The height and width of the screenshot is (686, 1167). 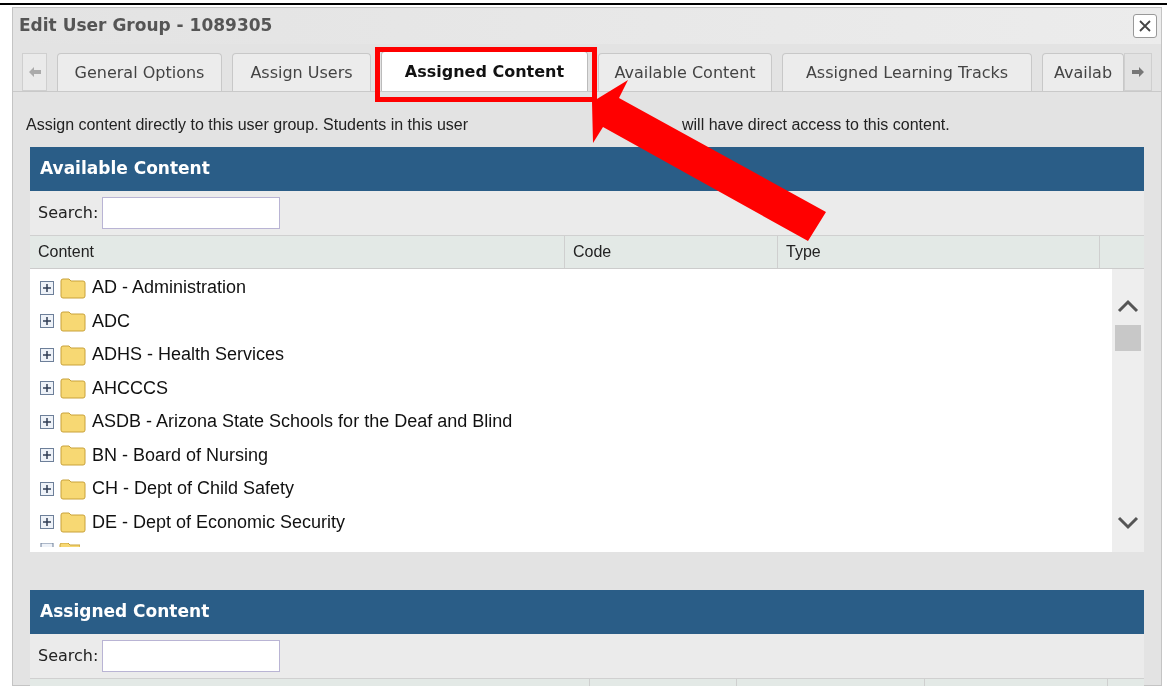 I want to click on tree-item-label: BN - Board of Nursing, so click(x=180, y=455).